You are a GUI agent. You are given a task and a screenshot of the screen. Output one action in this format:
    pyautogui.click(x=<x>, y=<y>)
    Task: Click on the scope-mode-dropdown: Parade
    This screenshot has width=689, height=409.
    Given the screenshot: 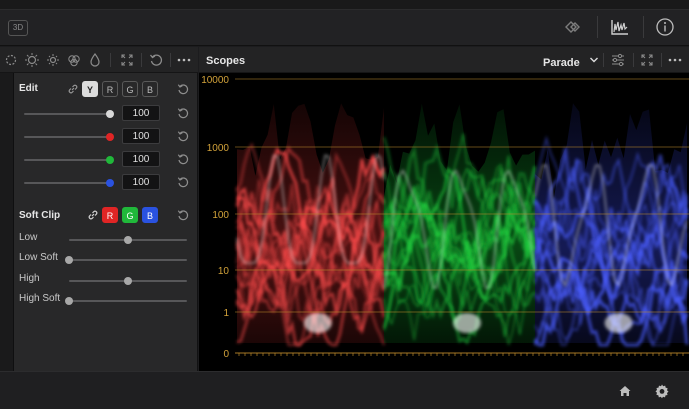 What is the action you would take?
    pyautogui.click(x=570, y=61)
    